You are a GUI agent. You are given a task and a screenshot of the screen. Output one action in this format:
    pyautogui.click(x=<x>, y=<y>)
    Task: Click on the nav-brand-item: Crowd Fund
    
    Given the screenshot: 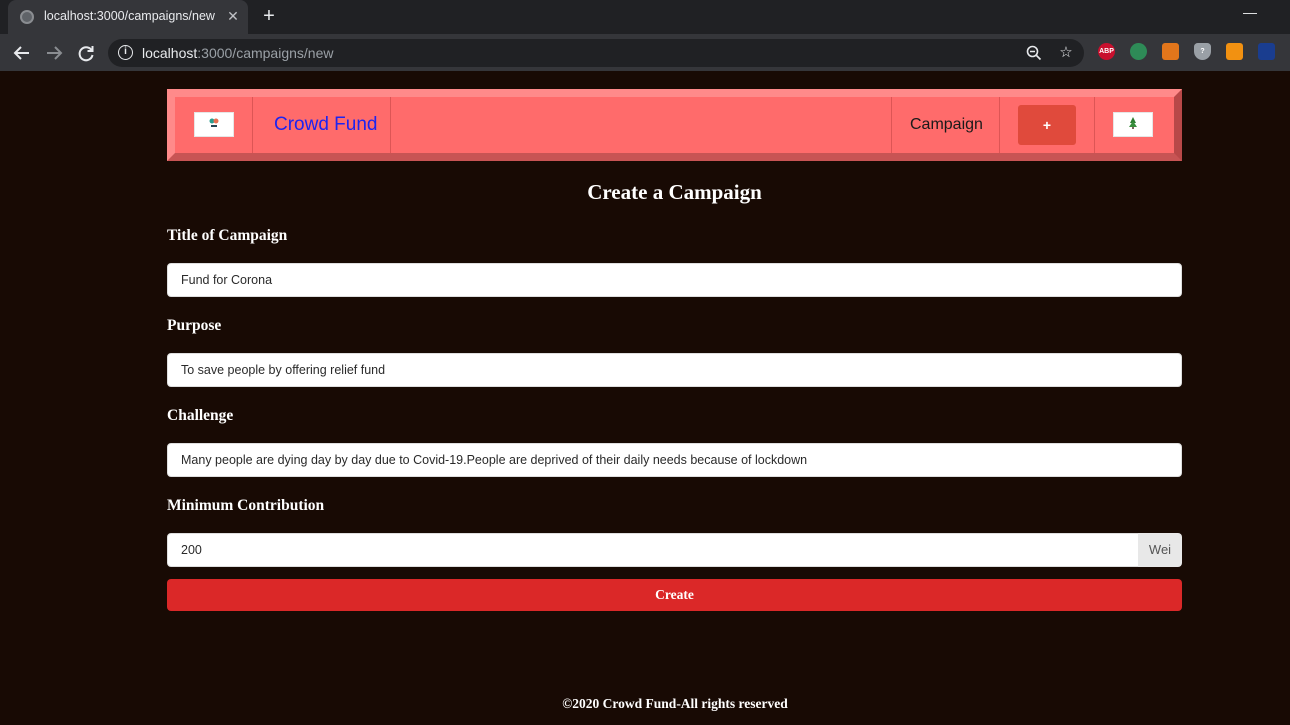 What is the action you would take?
    pyautogui.click(x=322, y=125)
    